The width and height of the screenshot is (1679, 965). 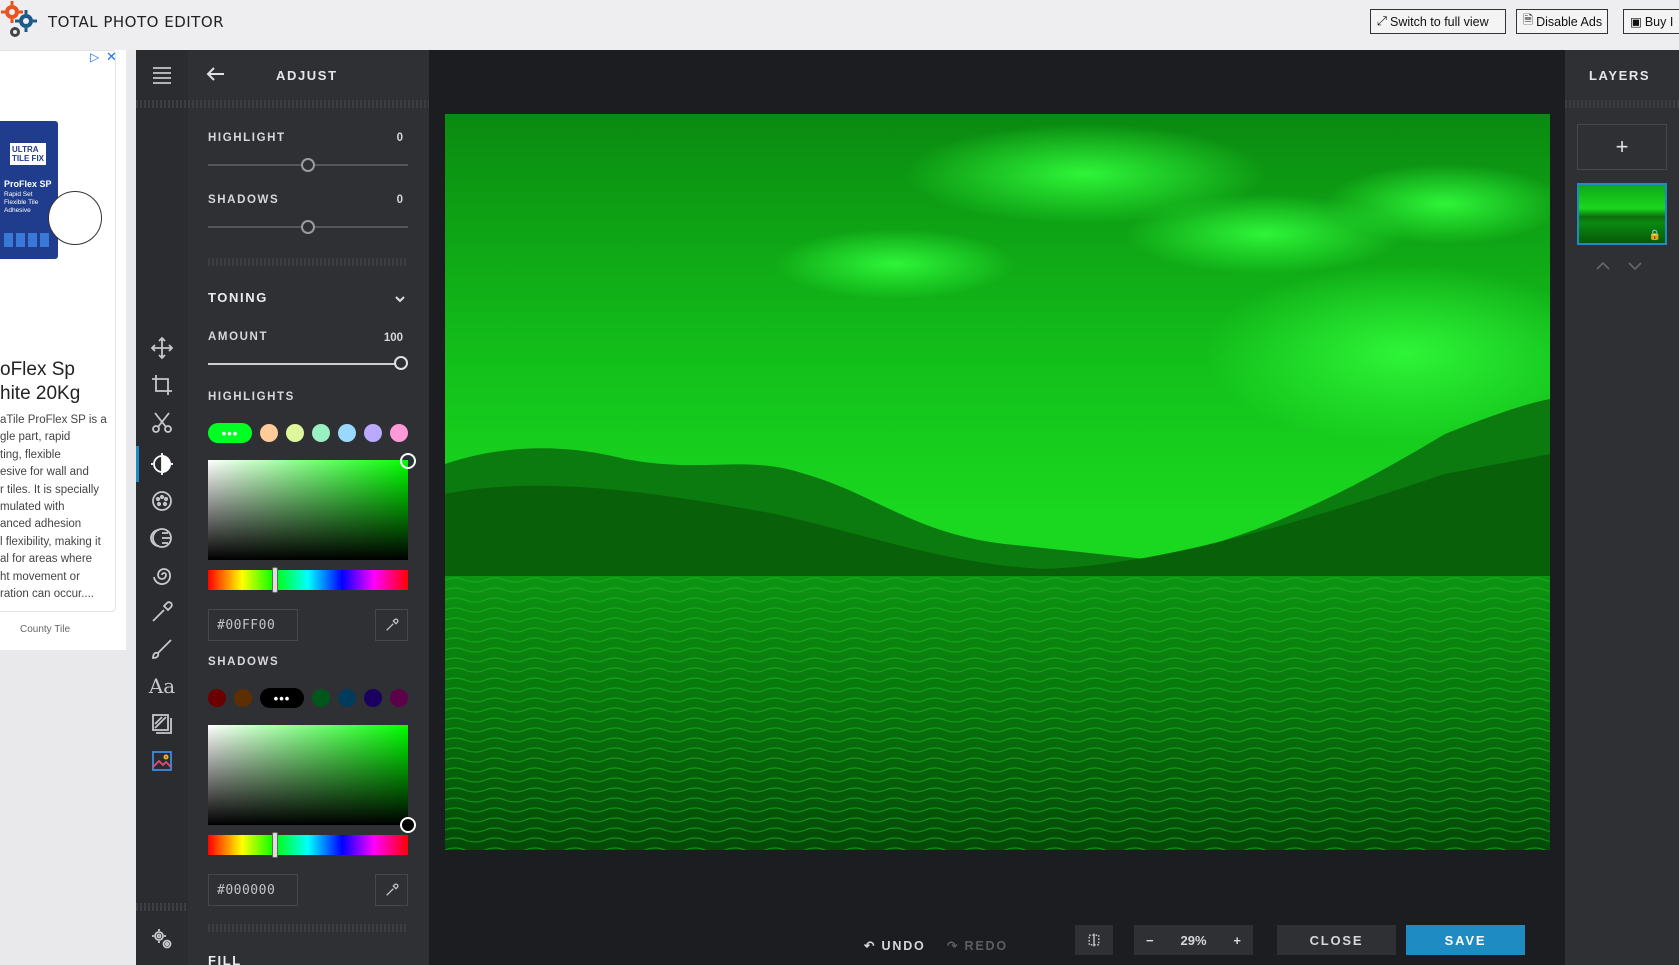 I want to click on active-tool-indicator, so click(x=137, y=464).